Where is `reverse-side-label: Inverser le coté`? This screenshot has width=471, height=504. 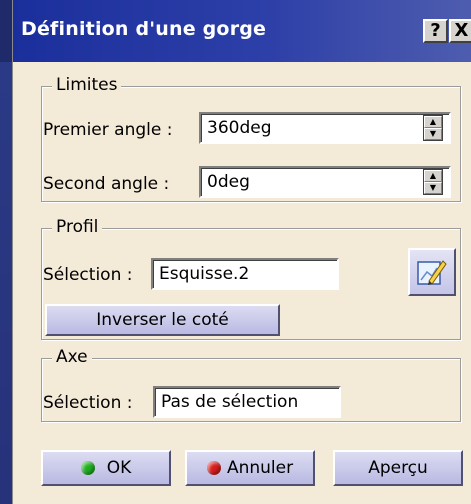
reverse-side-label: Inverser le coté is located at coordinates (162, 320).